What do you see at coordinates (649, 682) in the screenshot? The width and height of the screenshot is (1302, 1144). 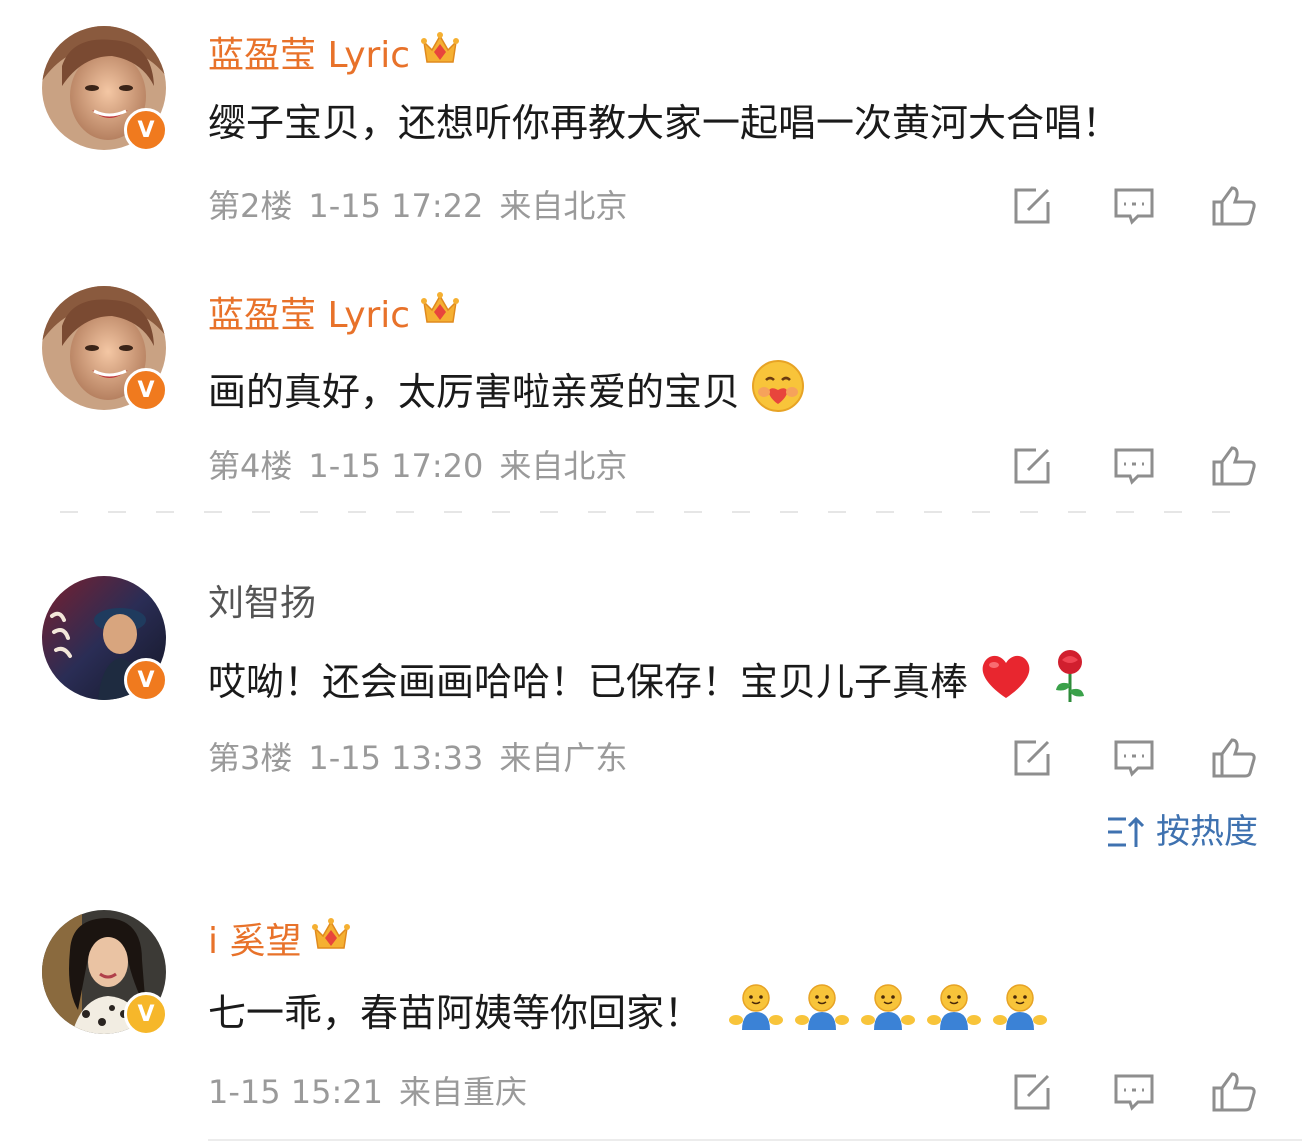 I see `comment-text: 哎呦！还会画画哈哈！已保存！宝贝儿子真棒` at bounding box center [649, 682].